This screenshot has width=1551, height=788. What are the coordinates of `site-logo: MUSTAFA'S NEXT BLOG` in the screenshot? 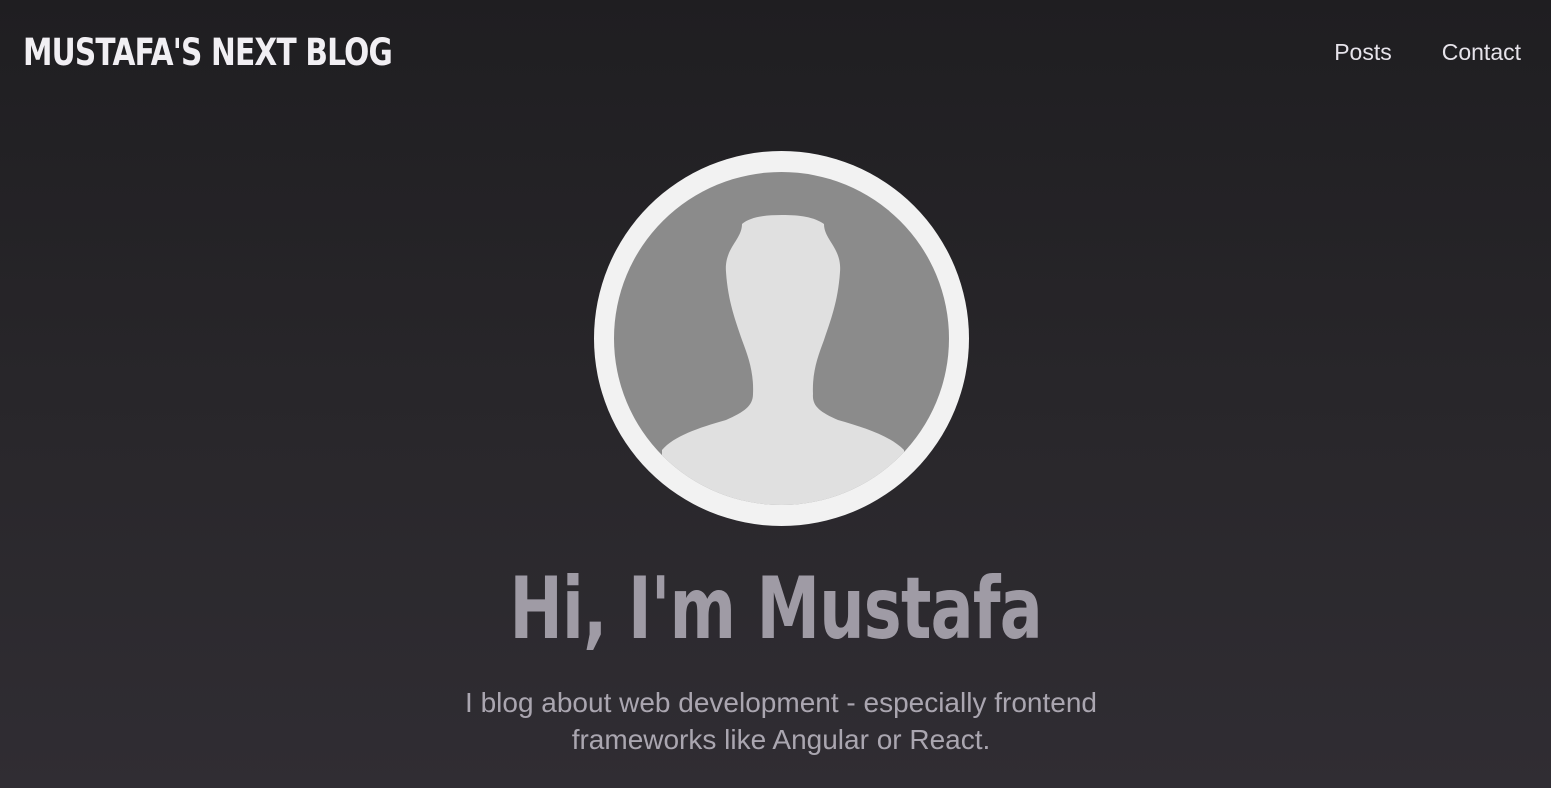 It's located at (208, 53).